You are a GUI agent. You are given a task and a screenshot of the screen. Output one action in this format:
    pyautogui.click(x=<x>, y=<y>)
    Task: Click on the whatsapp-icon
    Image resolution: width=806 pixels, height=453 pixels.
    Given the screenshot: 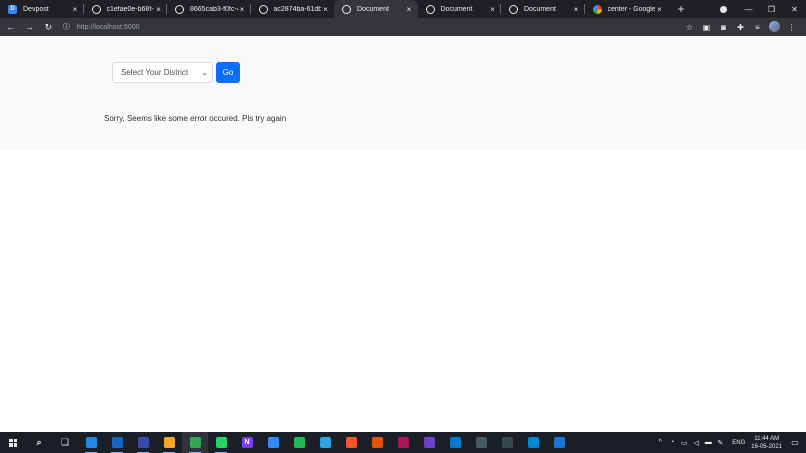 What is the action you would take?
    pyautogui.click(x=221, y=442)
    